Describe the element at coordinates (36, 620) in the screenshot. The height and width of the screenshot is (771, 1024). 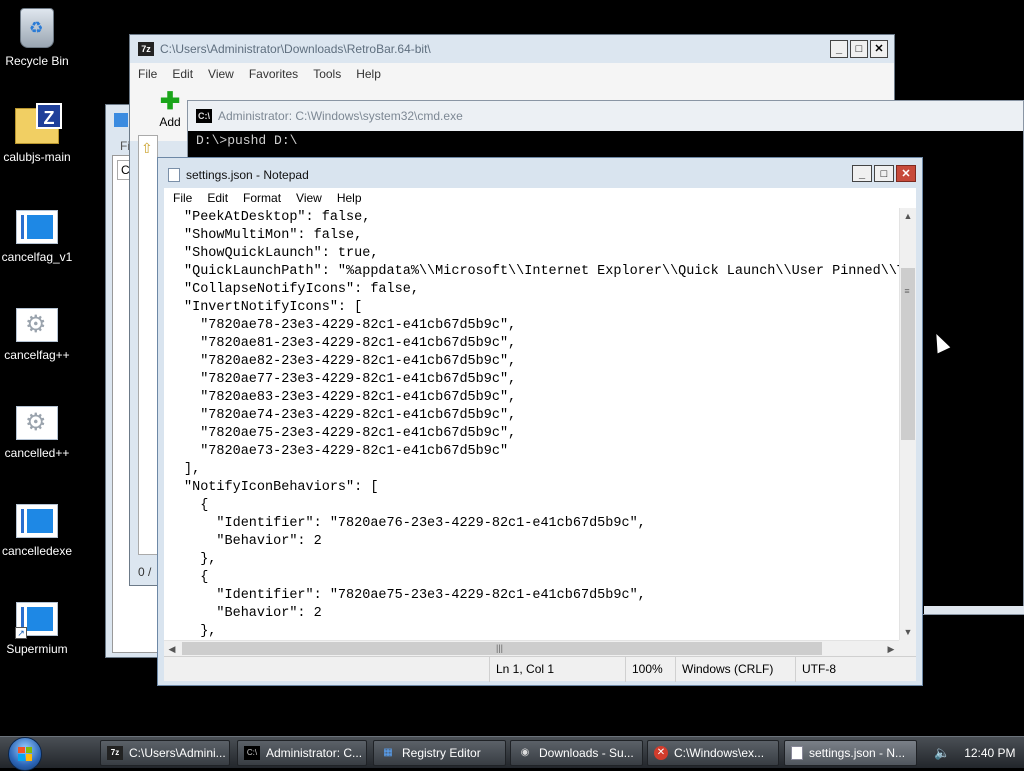
I see `application-icon: ↗` at that location.